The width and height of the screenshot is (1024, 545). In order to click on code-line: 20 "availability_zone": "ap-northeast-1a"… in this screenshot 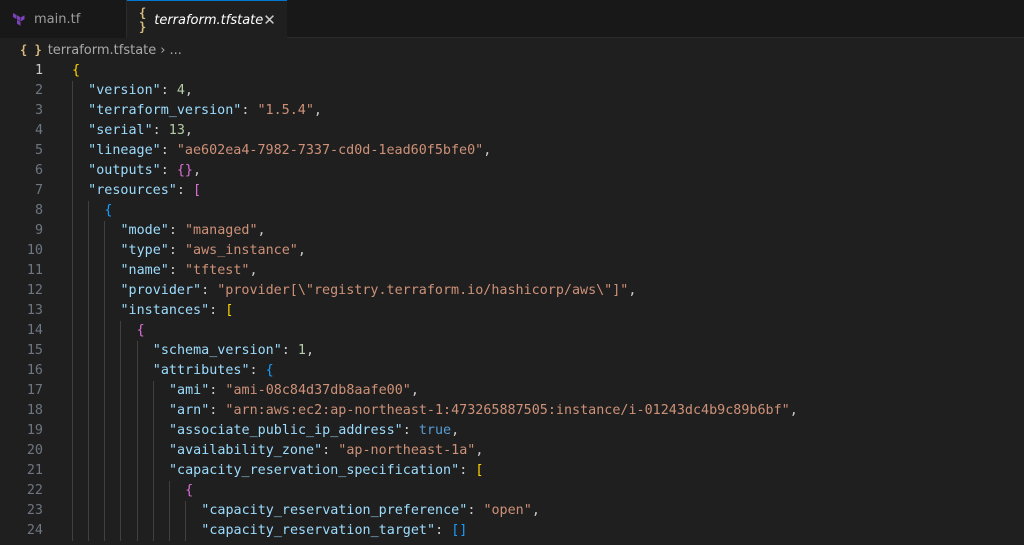, I will do `click(512, 451)`.